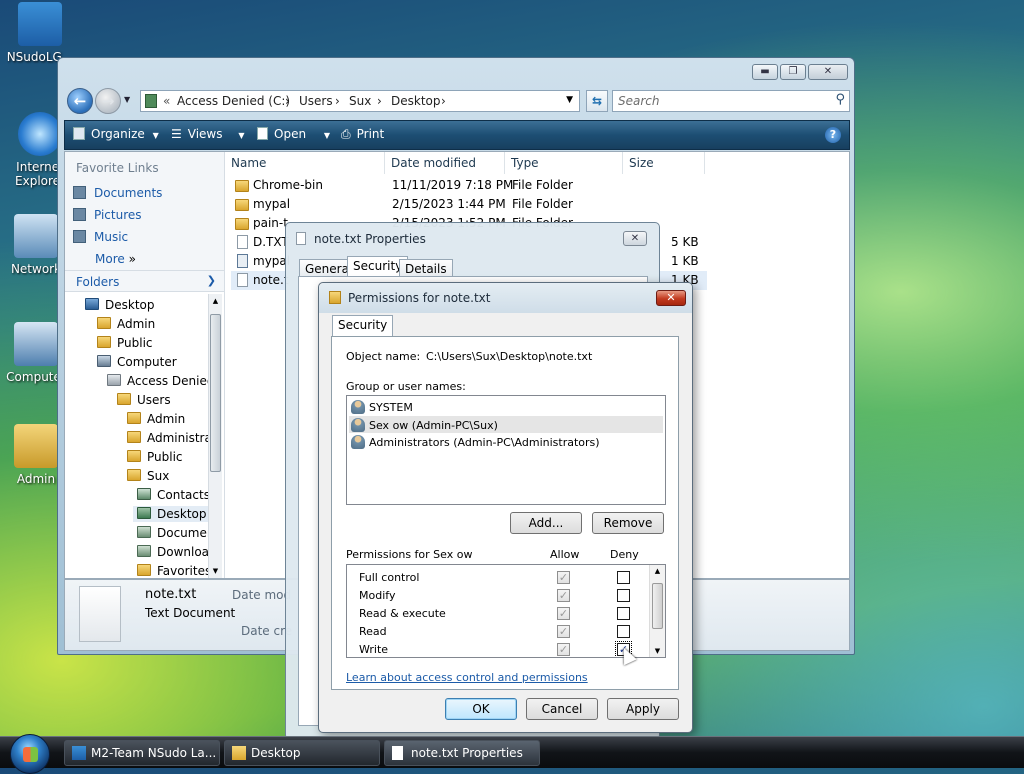  Describe the element at coordinates (116, 134) in the screenshot. I see `organize-menu: Organize ▼` at that location.